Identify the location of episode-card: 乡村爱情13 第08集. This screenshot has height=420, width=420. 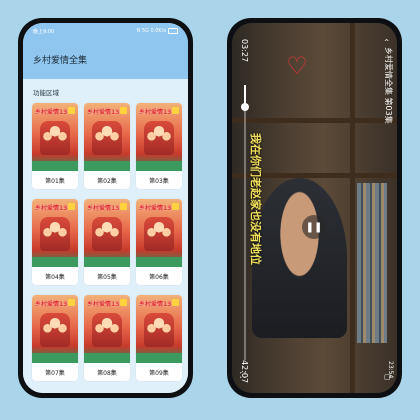
(107, 338).